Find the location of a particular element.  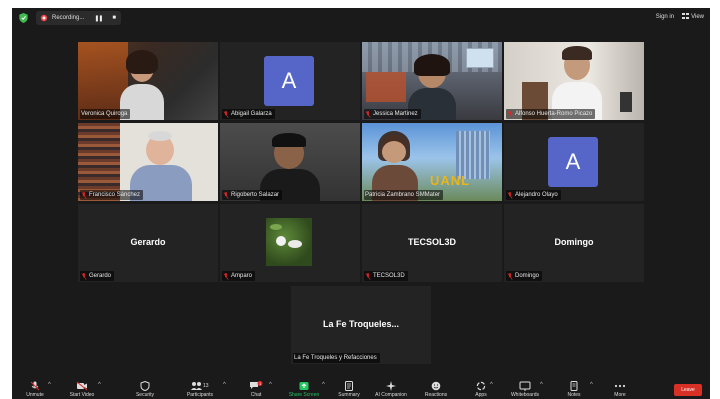

participants-icon: 13 is located at coordinates (200, 386).